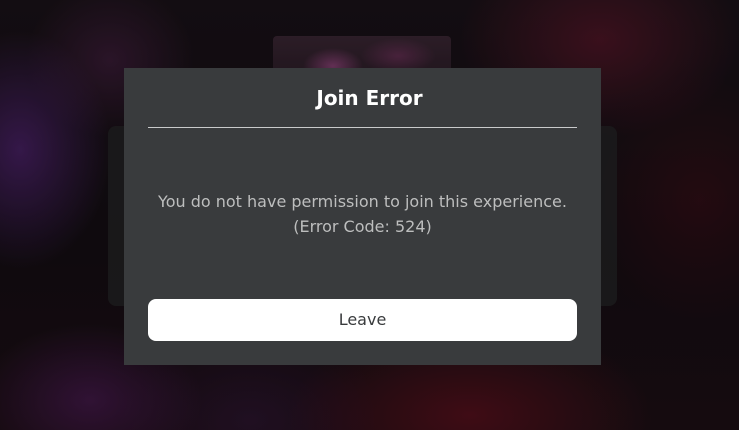 The width and height of the screenshot is (739, 430). I want to click on dialog-title: Join Error, so click(369, 98).